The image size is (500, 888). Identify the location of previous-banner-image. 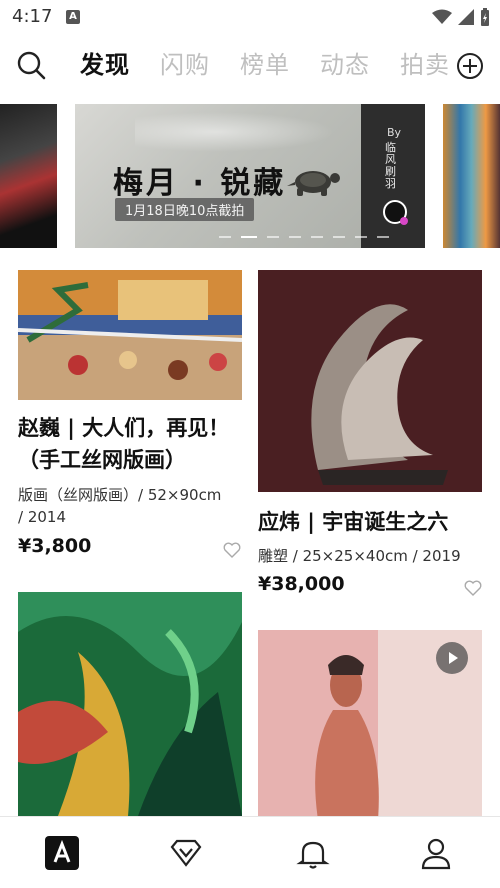
(28, 176).